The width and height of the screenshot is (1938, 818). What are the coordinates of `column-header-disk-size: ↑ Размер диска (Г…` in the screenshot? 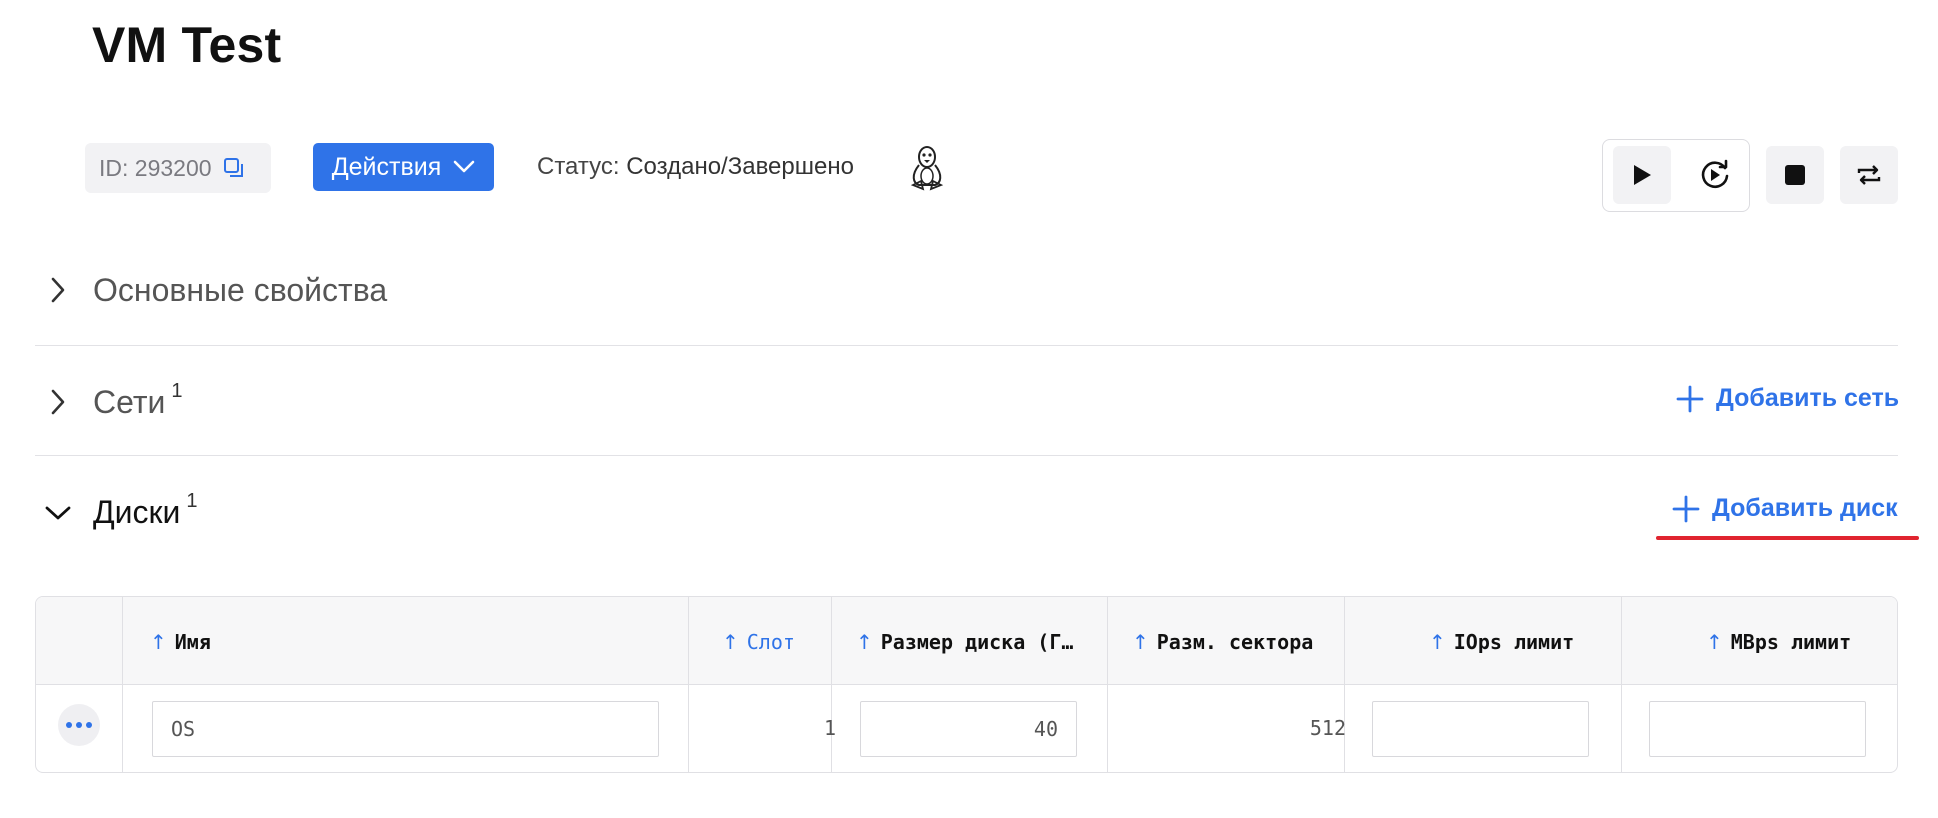 It's located at (964, 642).